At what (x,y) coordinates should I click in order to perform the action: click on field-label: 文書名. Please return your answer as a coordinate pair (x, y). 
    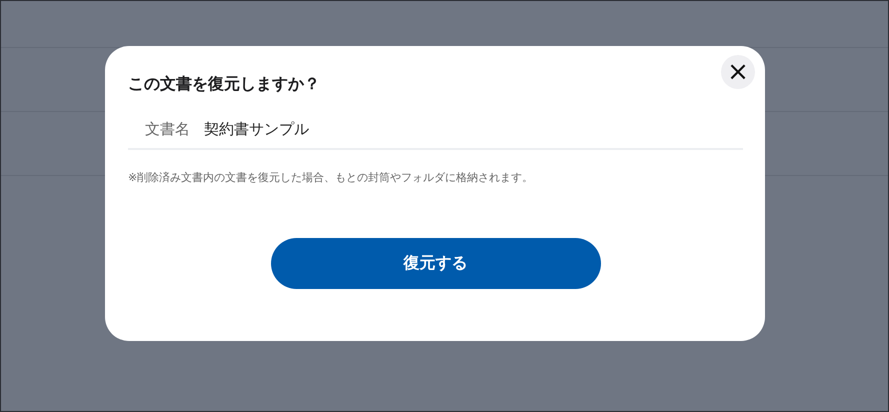
    Looking at the image, I should click on (167, 129).